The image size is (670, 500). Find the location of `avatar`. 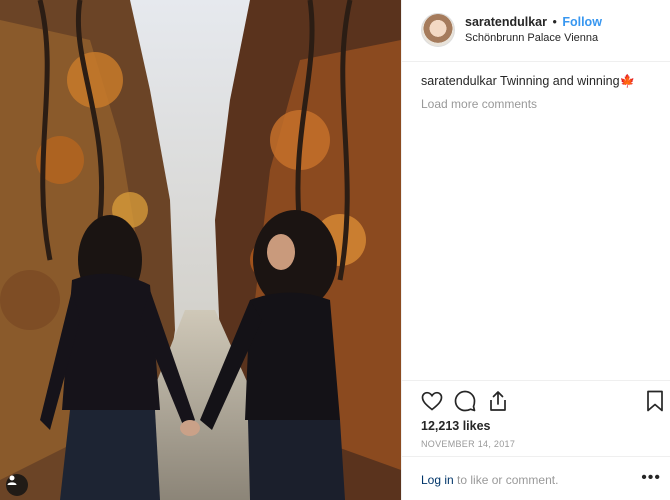

avatar is located at coordinates (438, 30).